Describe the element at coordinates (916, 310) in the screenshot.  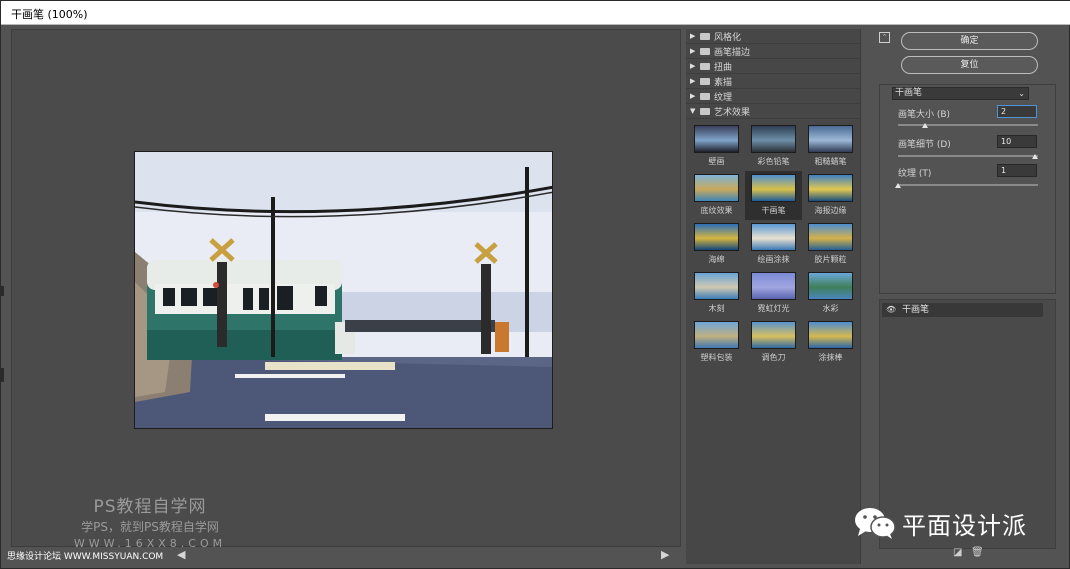
I see `effect-layer-name: 干画笔` at that location.